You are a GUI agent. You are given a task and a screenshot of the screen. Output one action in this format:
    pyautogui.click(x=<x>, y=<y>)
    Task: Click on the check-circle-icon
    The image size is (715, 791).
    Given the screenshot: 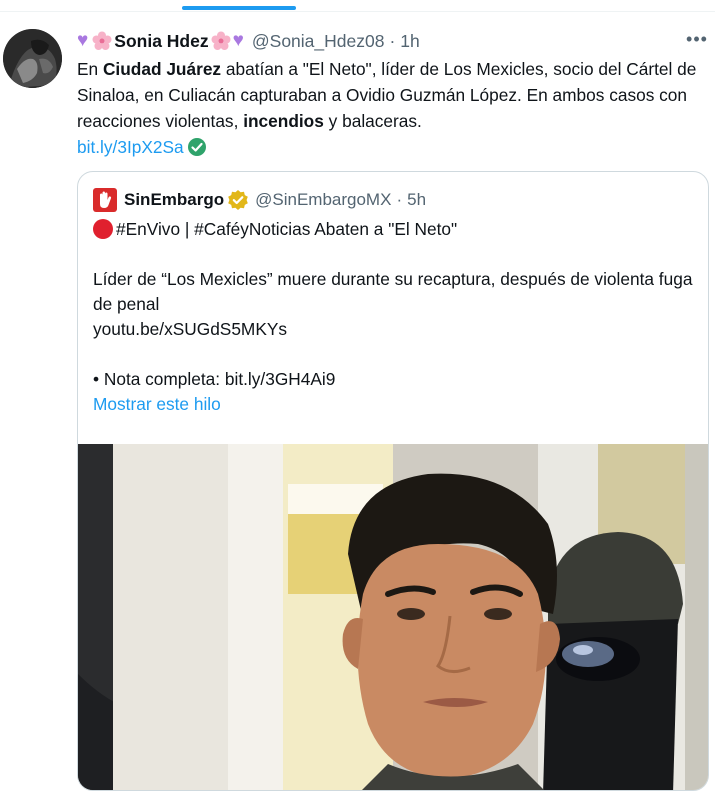 What is the action you would take?
    pyautogui.click(x=197, y=147)
    